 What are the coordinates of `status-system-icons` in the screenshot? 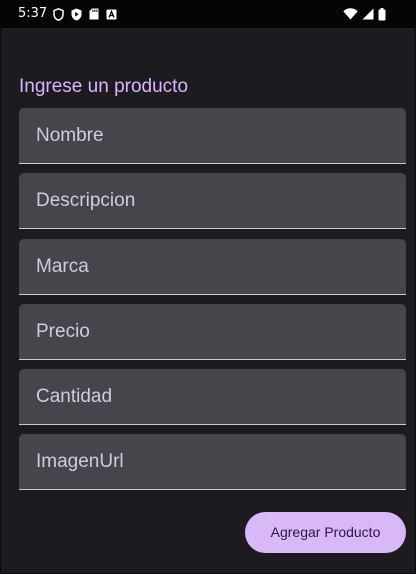 It's located at (364, 14).